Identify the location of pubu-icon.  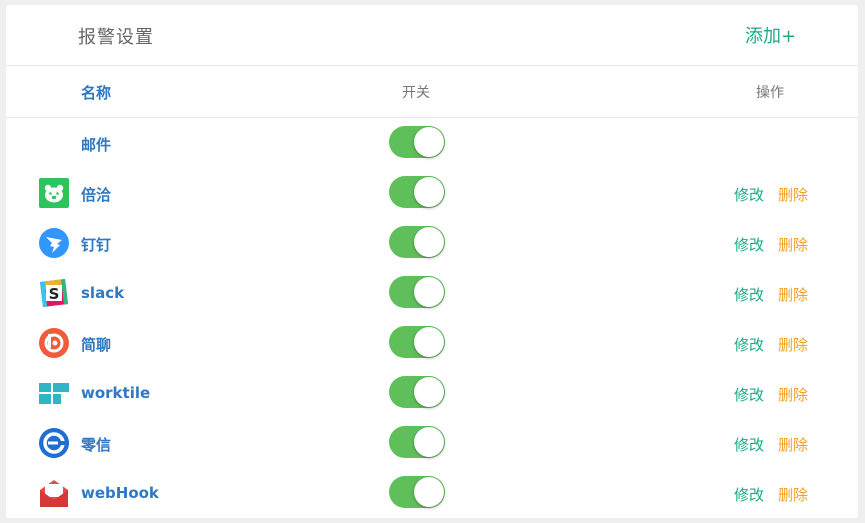
(54, 443).